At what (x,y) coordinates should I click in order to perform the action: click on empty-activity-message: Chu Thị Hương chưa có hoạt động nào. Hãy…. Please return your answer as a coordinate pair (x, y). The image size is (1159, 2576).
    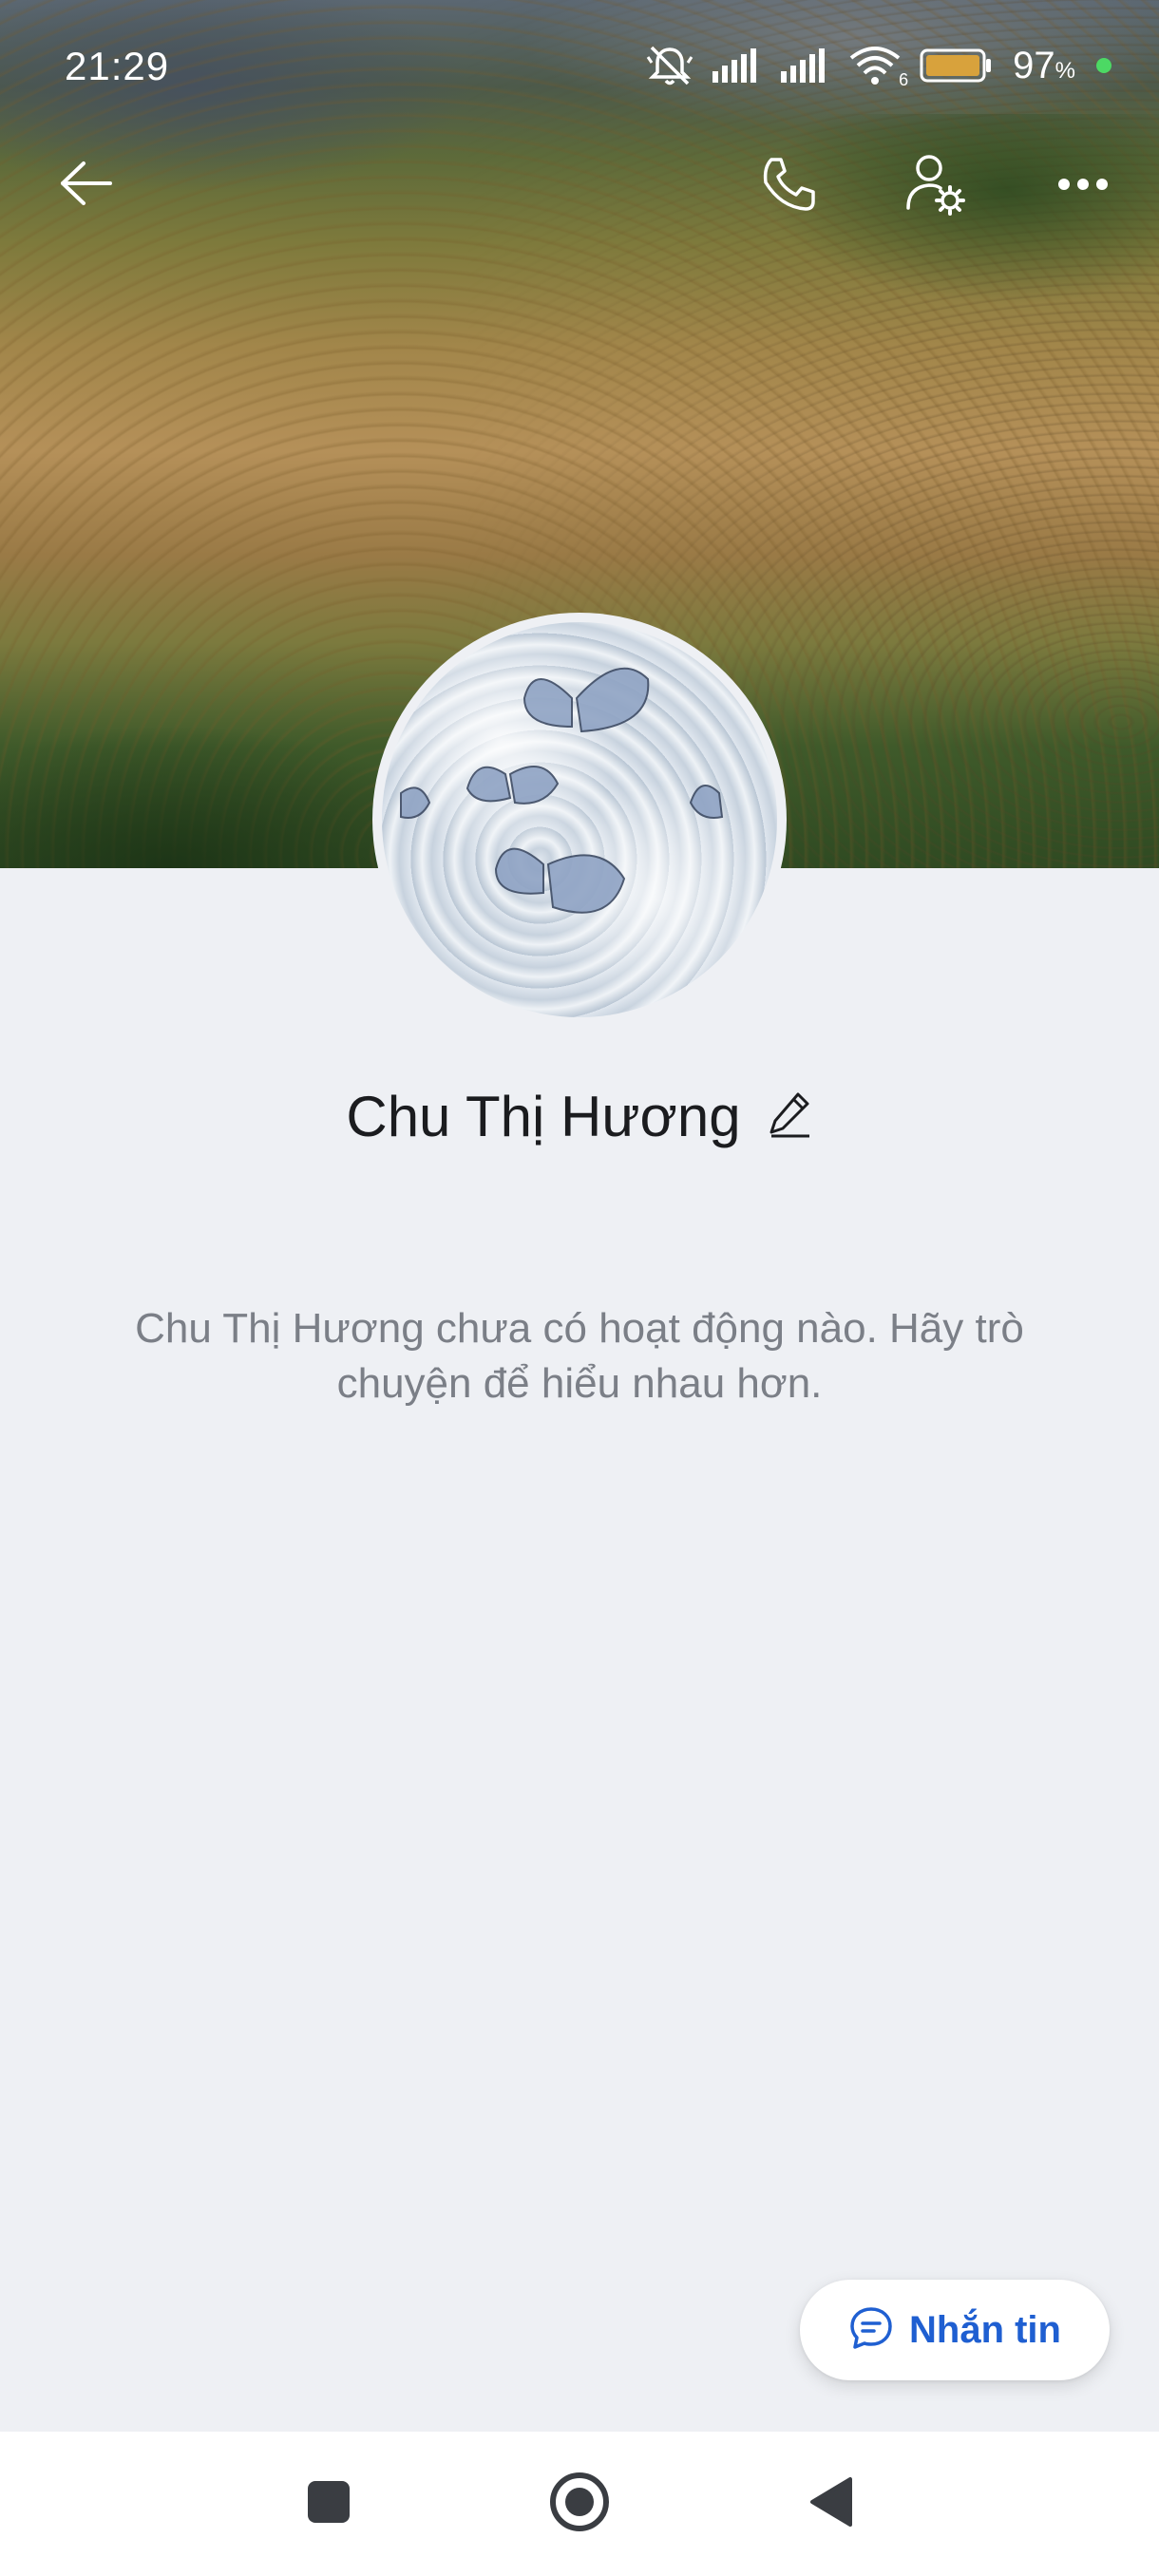
    Looking at the image, I should click on (579, 1356).